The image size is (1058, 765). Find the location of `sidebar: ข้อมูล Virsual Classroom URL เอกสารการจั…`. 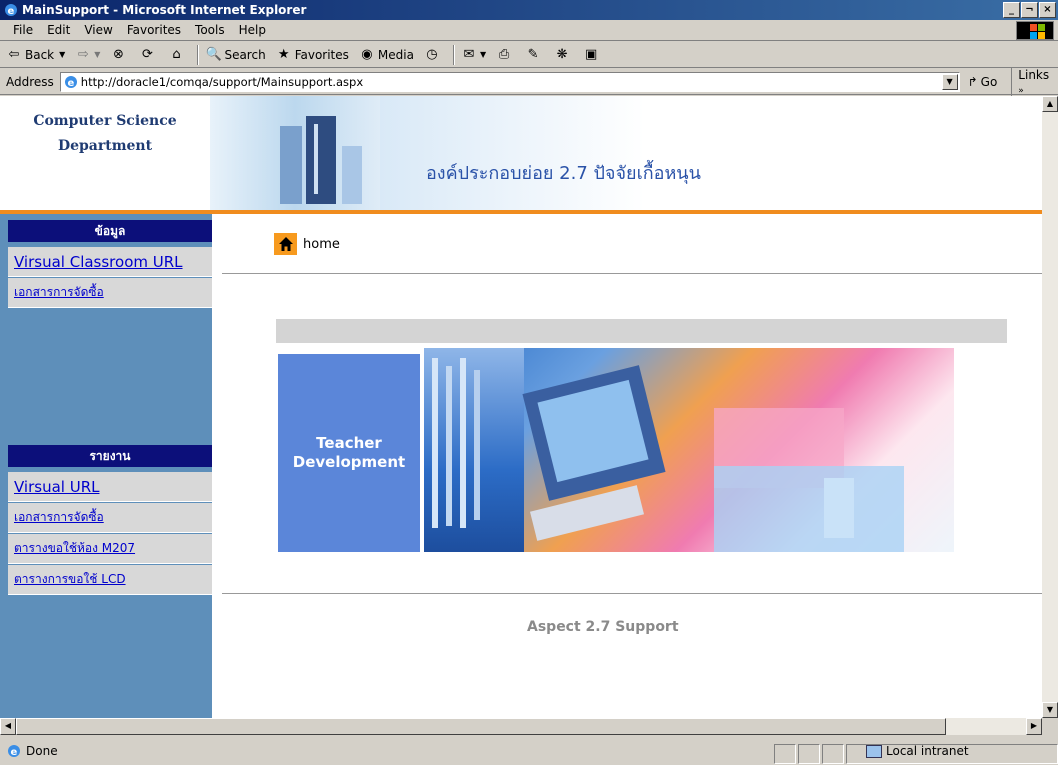

sidebar: ข้อมูล Virsual Classroom URL เอกสารการจั… is located at coordinates (106, 466).